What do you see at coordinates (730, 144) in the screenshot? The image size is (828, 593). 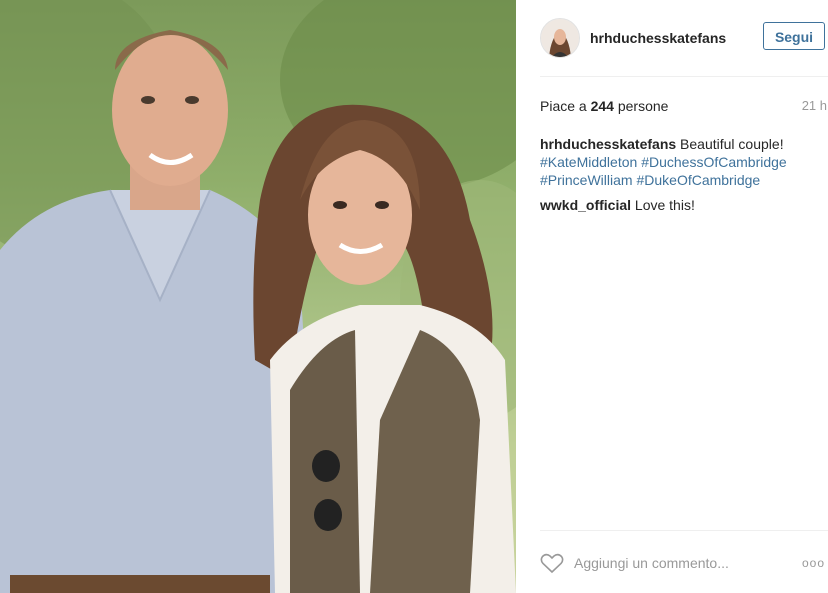 I see `caption-text: Beautiful couple!` at bounding box center [730, 144].